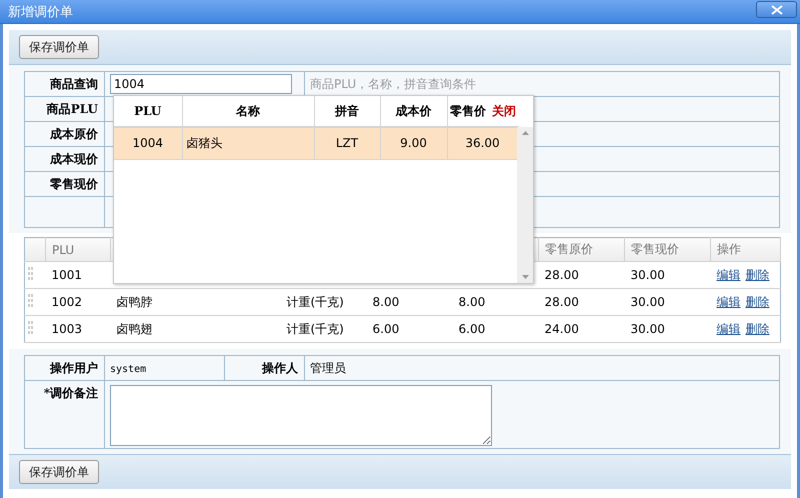 Image resolution: width=800 pixels, height=498 pixels. Describe the element at coordinates (413, 143) in the screenshot. I see `table-cell: 9.00` at that location.